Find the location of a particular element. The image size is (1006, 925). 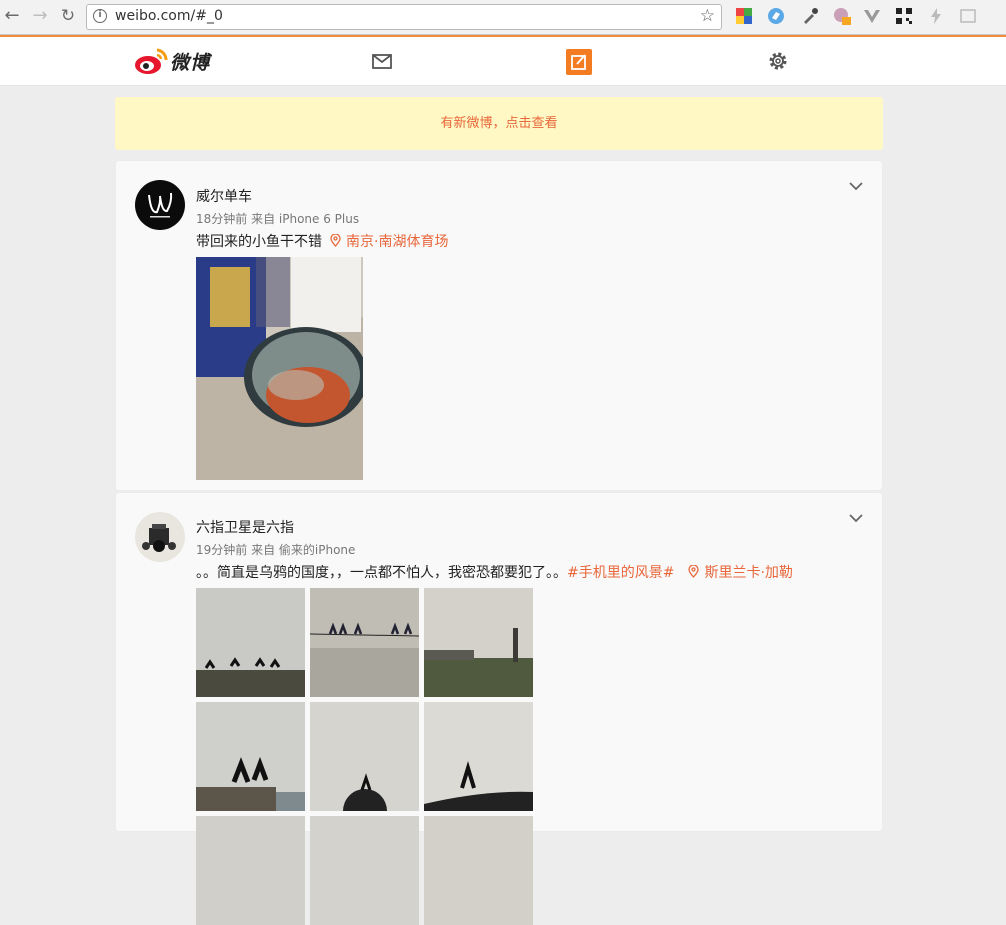

extension-lightning-icon is located at coordinates (936, 16).